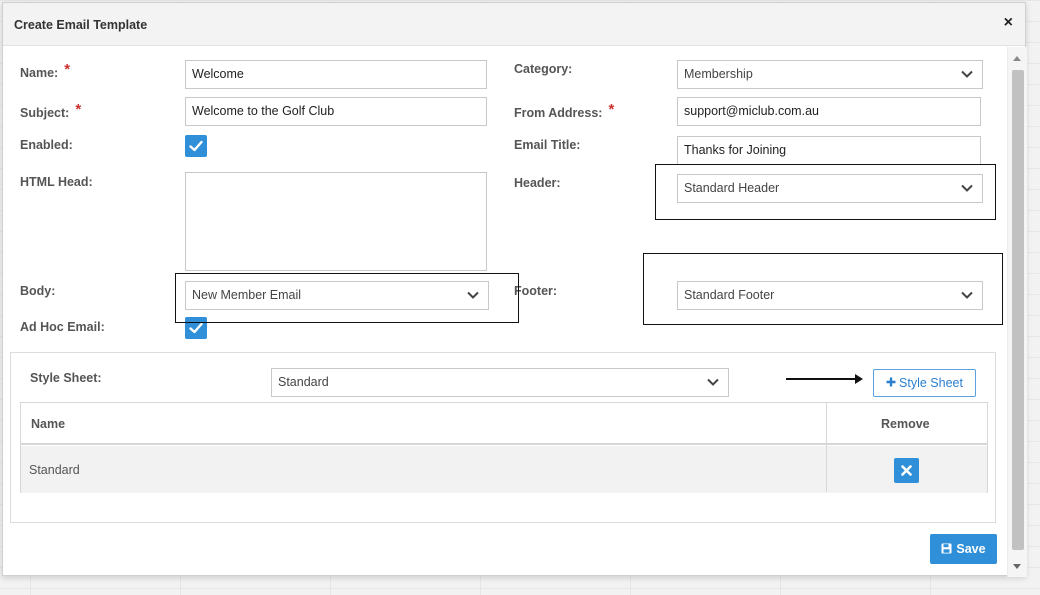 Image resolution: width=1040 pixels, height=595 pixels. Describe the element at coordinates (303, 382) in the screenshot. I see `stylesheet-select-value: Standard` at that location.